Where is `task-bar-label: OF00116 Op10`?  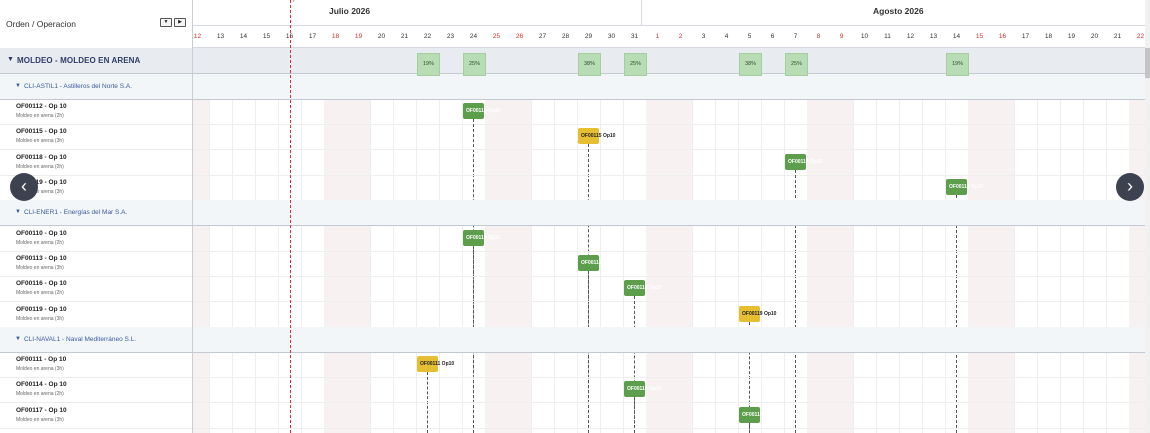 task-bar-label: OF00116 Op10 is located at coordinates (644, 288).